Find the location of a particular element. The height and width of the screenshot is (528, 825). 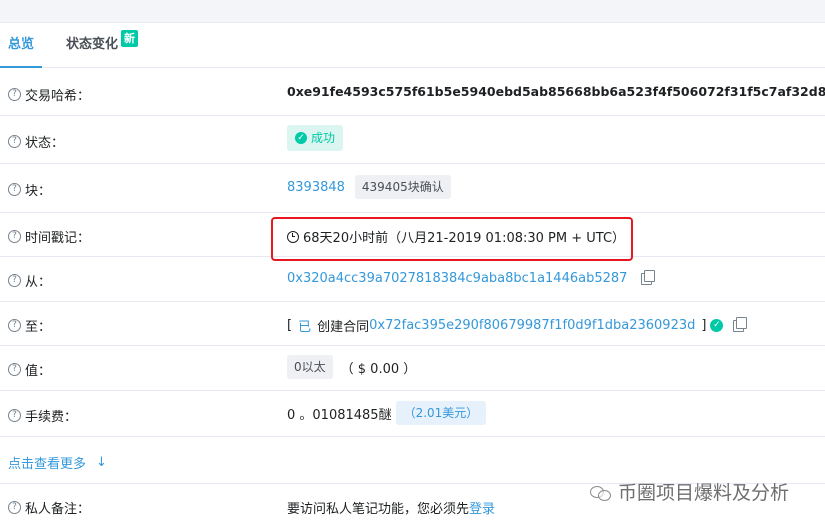

row-status: ? 状态： ✓ 成功 is located at coordinates (412, 140).